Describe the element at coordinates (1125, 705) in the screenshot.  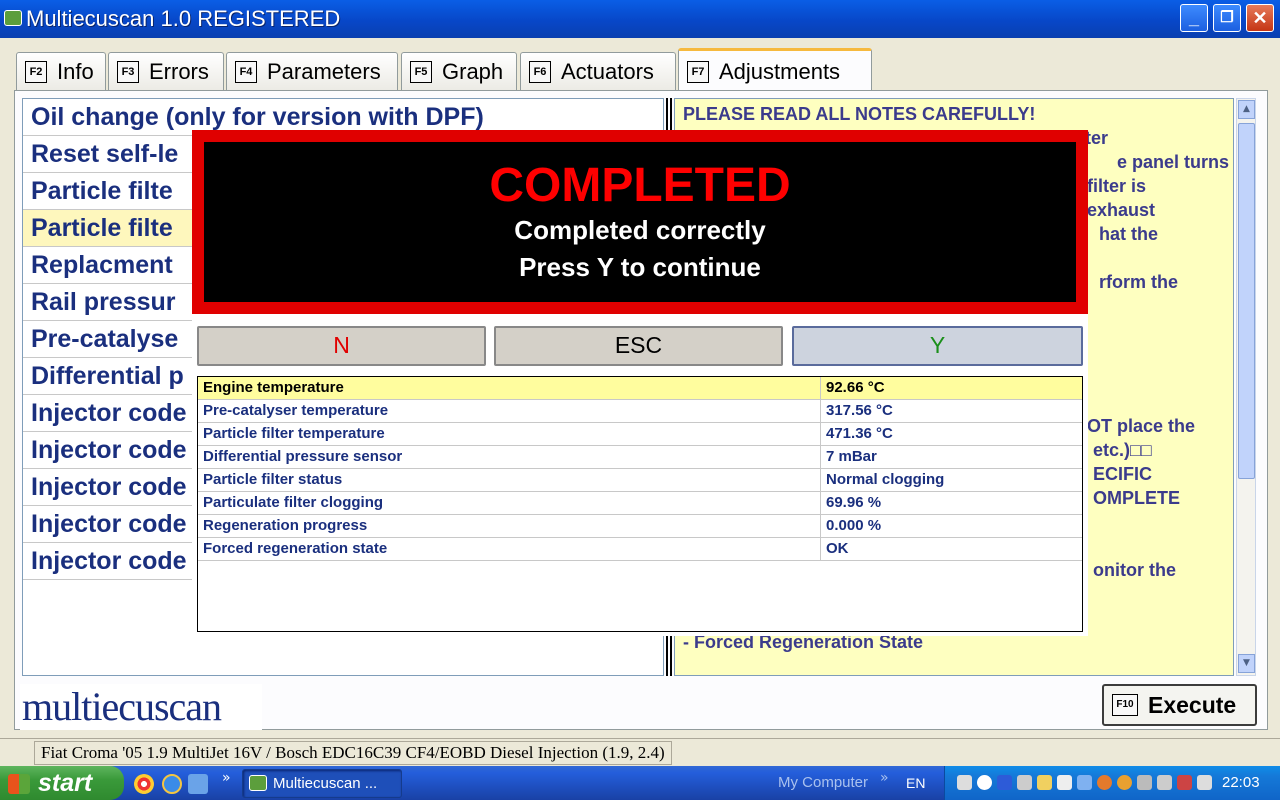
I see `f10-key-icon: F10` at that location.